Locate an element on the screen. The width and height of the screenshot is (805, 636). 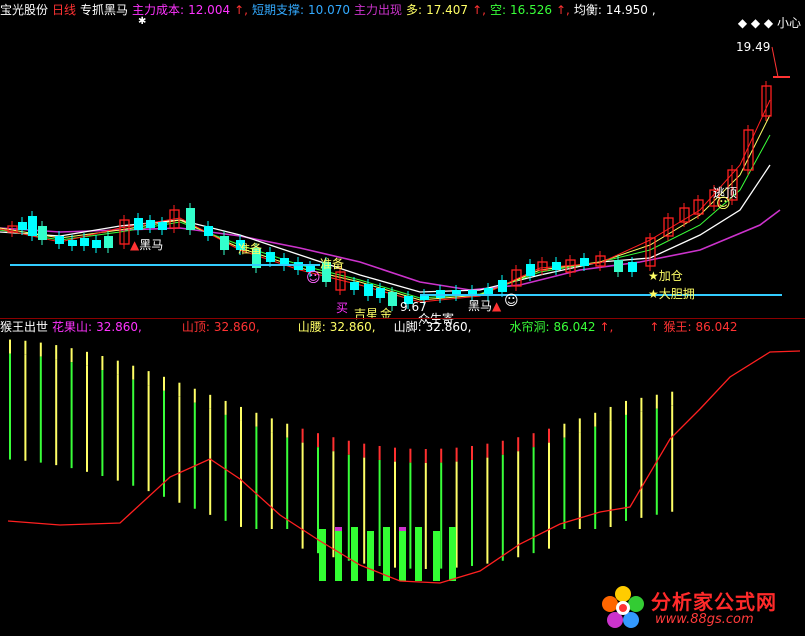
smiley-icon-2: ☺ is located at coordinates (511, 301).